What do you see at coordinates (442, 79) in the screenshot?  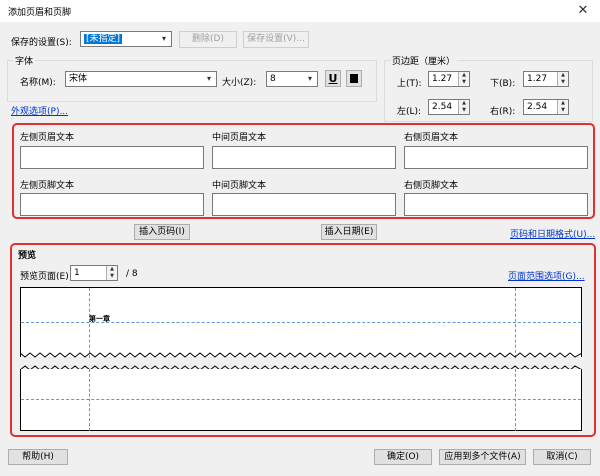 I see `margin-top-value: 1.27` at bounding box center [442, 79].